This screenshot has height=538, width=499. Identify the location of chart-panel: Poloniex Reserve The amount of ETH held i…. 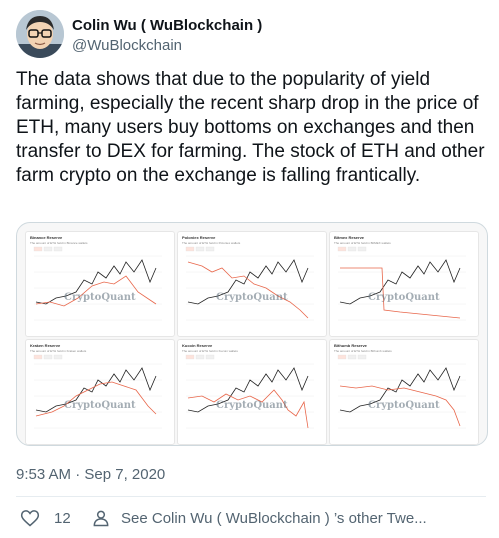
(252, 284).